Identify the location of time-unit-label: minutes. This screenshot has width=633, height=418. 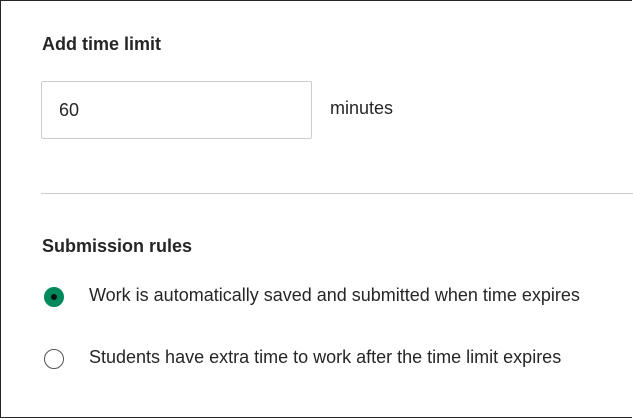
(362, 108).